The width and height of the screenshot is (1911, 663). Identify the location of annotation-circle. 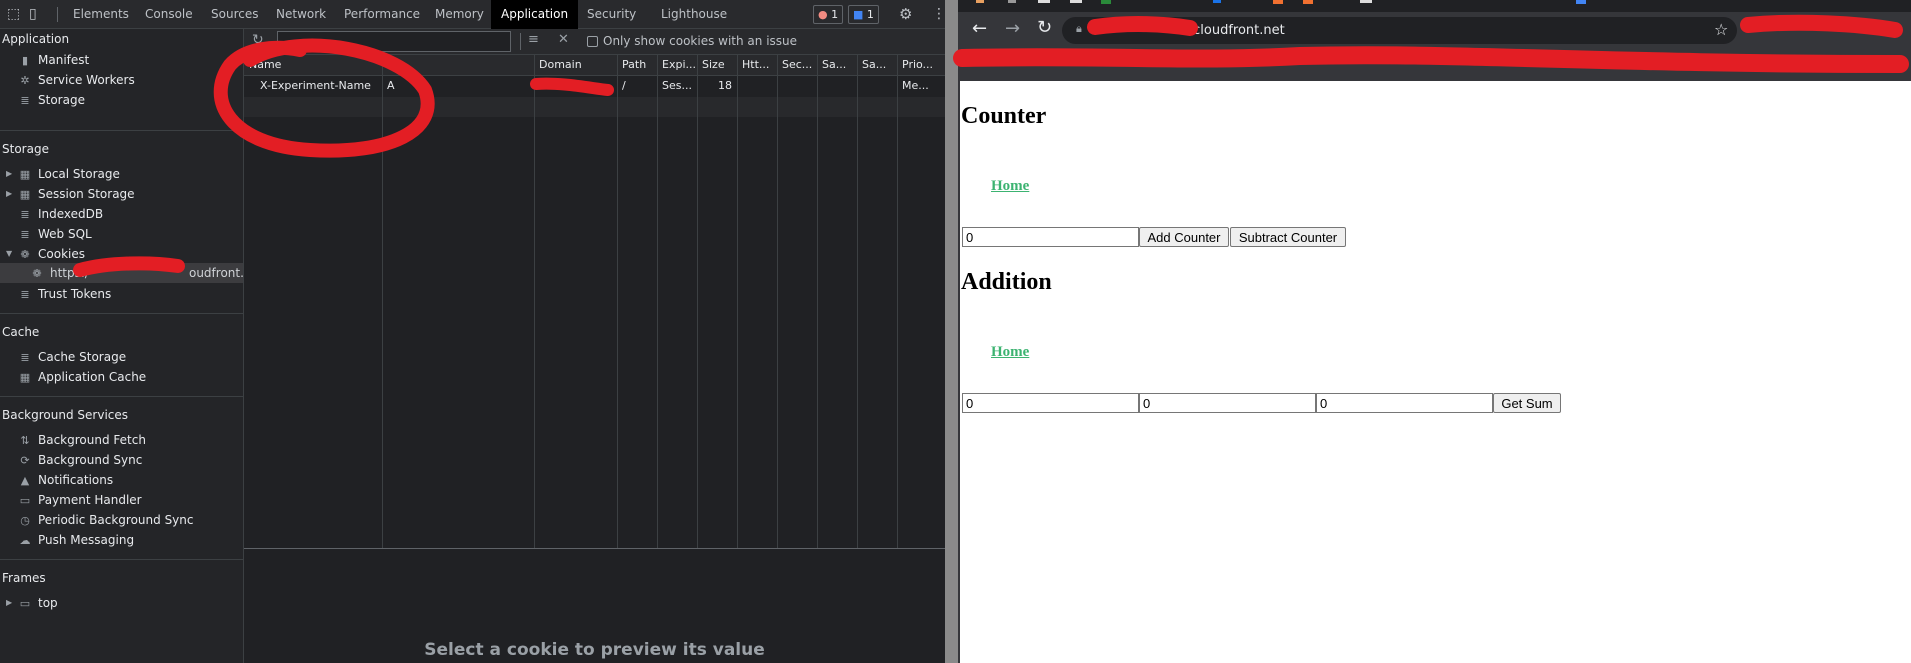
(324, 98).